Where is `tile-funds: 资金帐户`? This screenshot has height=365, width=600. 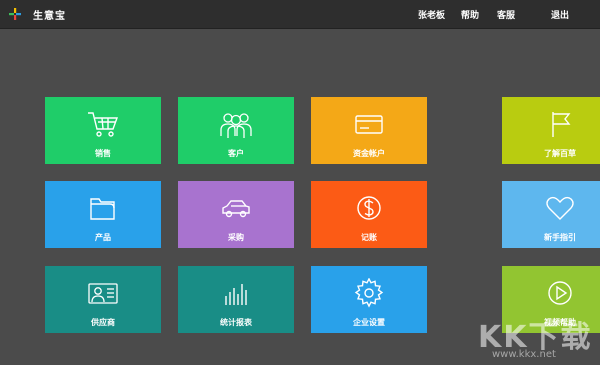
tile-funds: 资金帐户 is located at coordinates (369, 130).